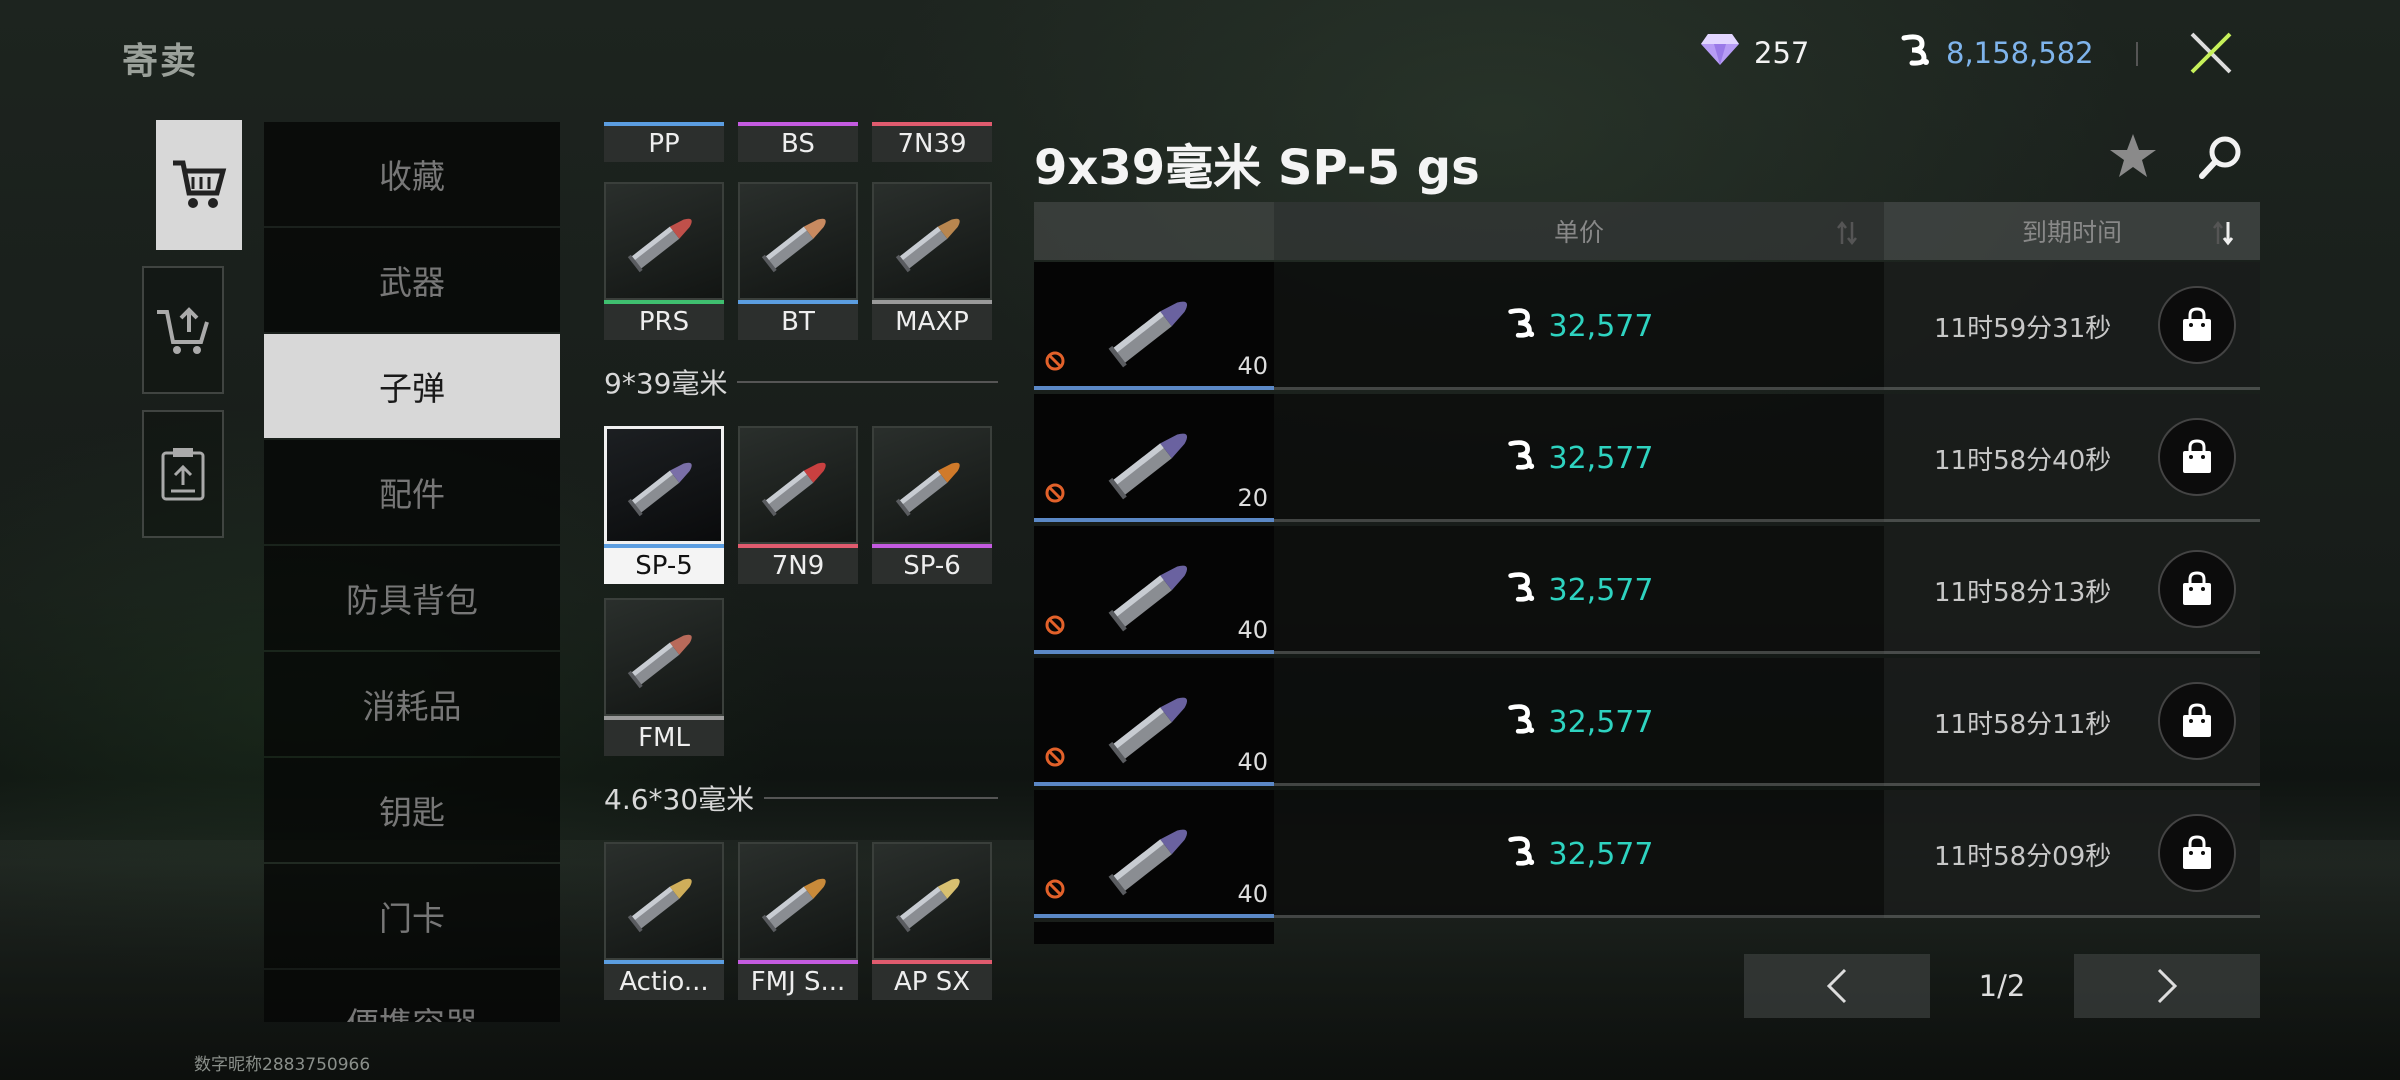 This screenshot has width=2400, height=1080. What do you see at coordinates (1720, 52) in the screenshot?
I see `diamond-icon` at bounding box center [1720, 52].